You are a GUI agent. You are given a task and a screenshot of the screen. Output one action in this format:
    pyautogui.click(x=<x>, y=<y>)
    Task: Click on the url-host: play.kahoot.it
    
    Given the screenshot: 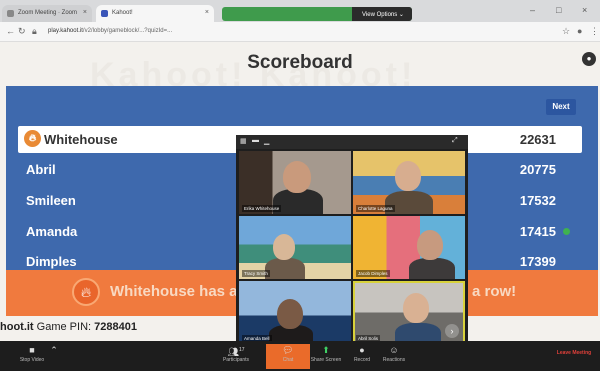 What is the action you would take?
    pyautogui.click(x=65, y=31)
    